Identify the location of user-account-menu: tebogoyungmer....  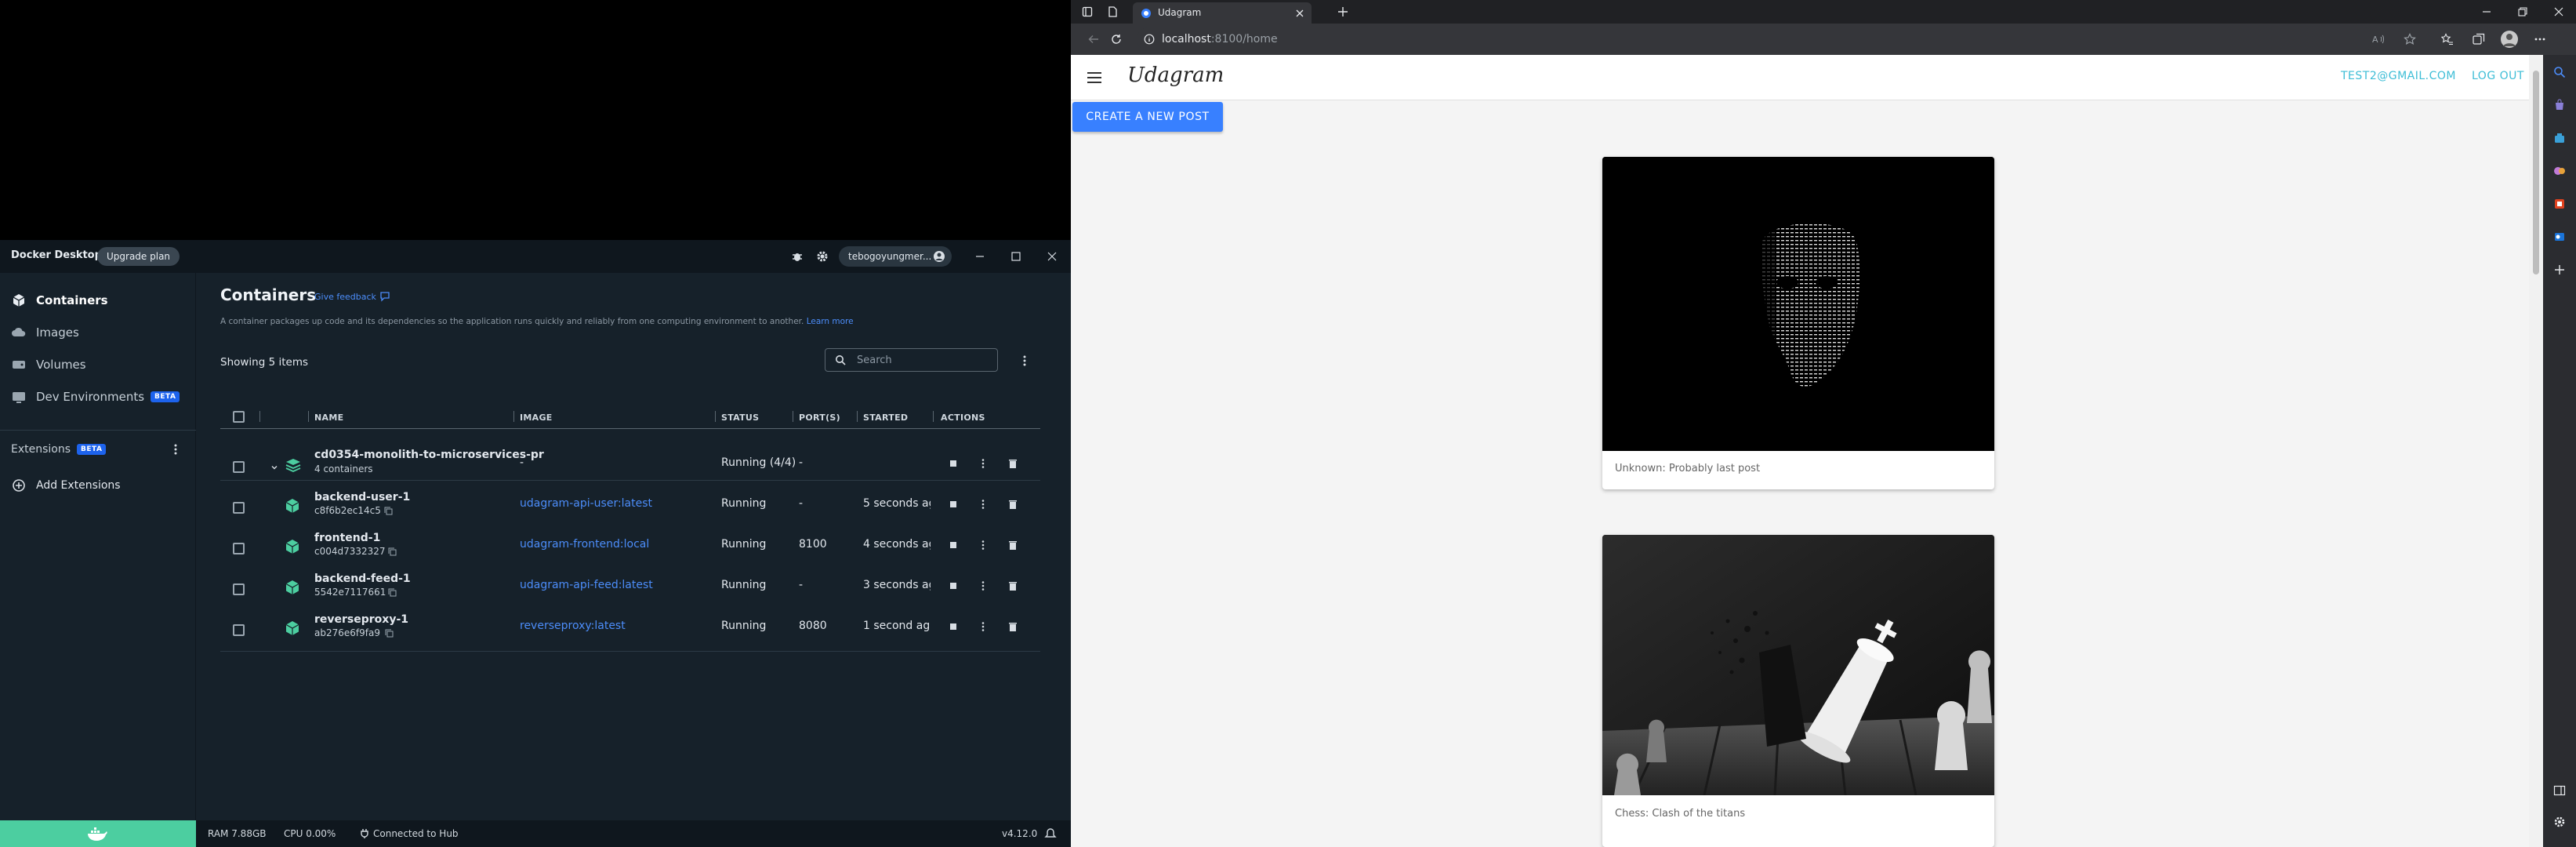
(895, 256).